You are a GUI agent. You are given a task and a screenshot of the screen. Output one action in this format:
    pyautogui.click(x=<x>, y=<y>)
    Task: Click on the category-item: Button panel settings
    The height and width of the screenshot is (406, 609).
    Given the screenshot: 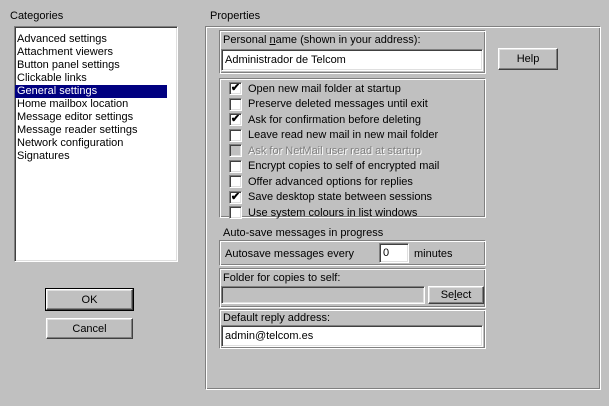 What is the action you would take?
    pyautogui.click(x=96, y=65)
    